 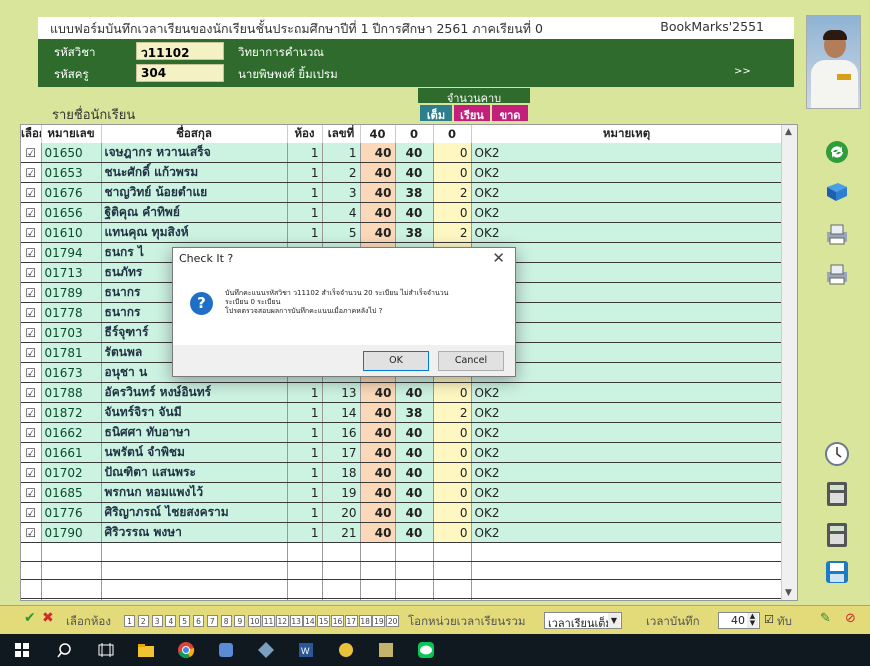 I want to click on room-button: 18, so click(x=365, y=621).